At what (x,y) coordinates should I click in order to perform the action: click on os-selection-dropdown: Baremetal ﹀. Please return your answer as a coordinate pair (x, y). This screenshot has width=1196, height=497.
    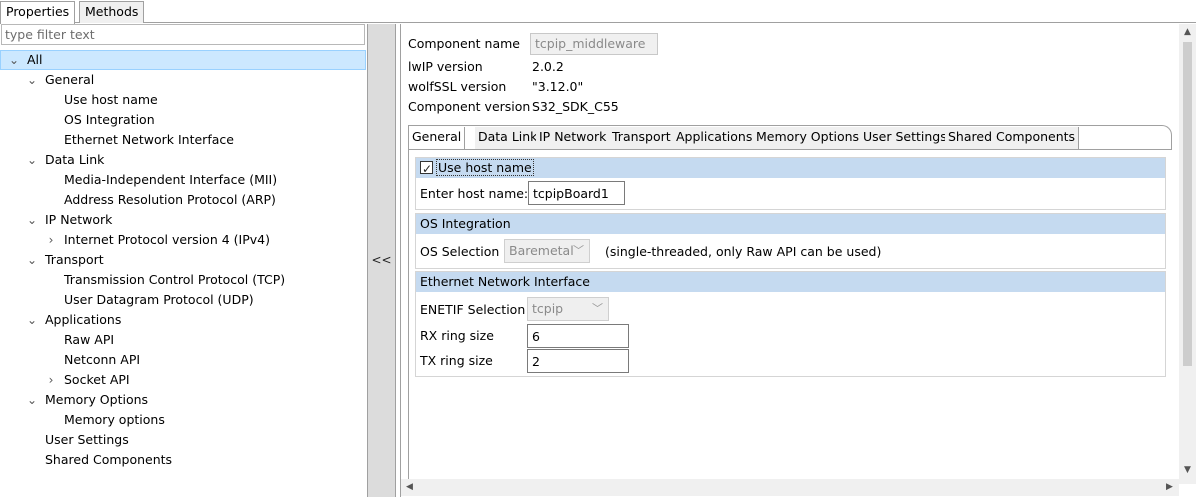
    Looking at the image, I should click on (547, 251).